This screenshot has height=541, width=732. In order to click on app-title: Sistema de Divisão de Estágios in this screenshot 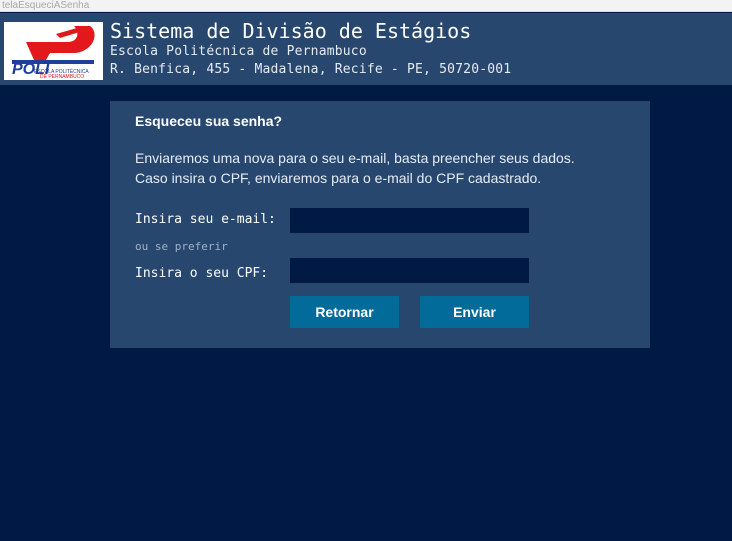, I will do `click(291, 31)`.